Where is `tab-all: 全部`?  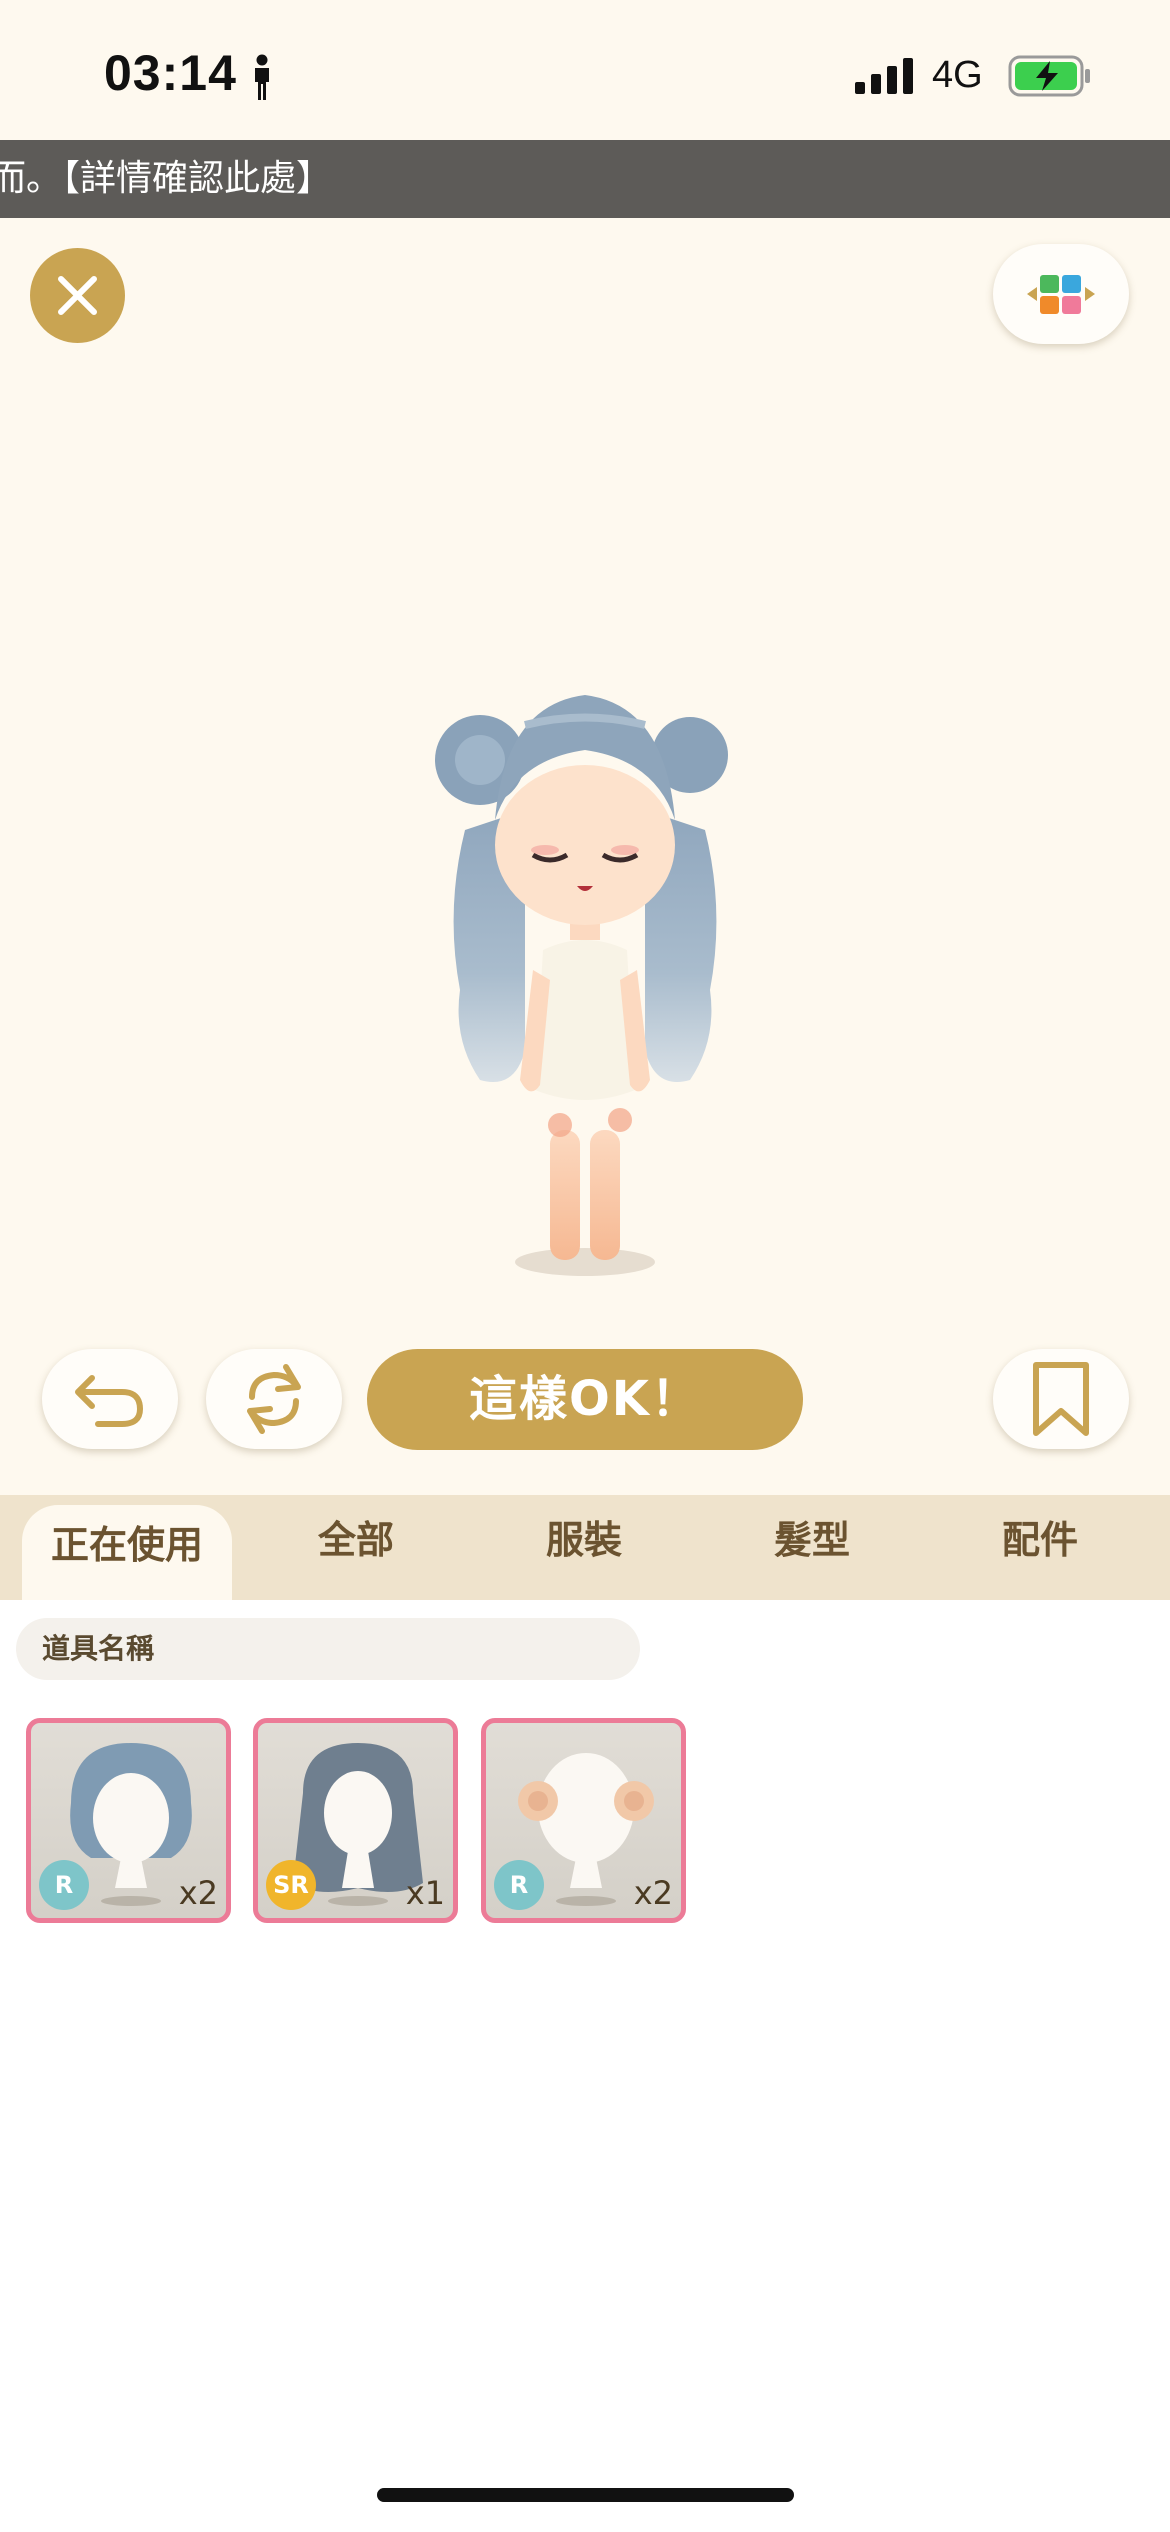 tab-all: 全部 is located at coordinates (356, 1547).